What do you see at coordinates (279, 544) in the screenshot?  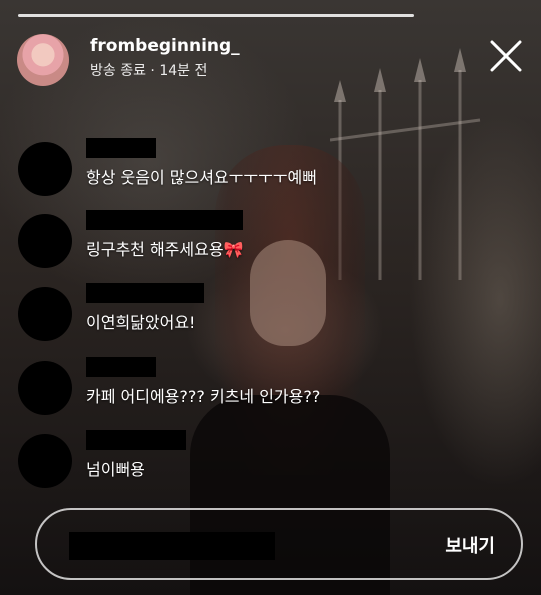 I see `comment-input-bar: 보내기` at bounding box center [279, 544].